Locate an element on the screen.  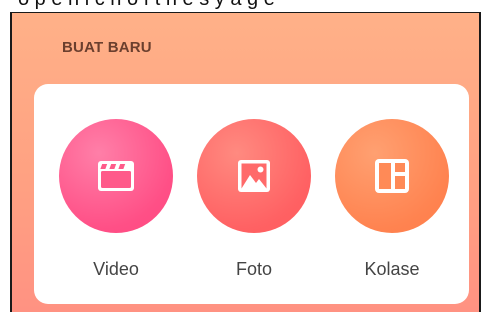
photo-circle is located at coordinates (254, 176).